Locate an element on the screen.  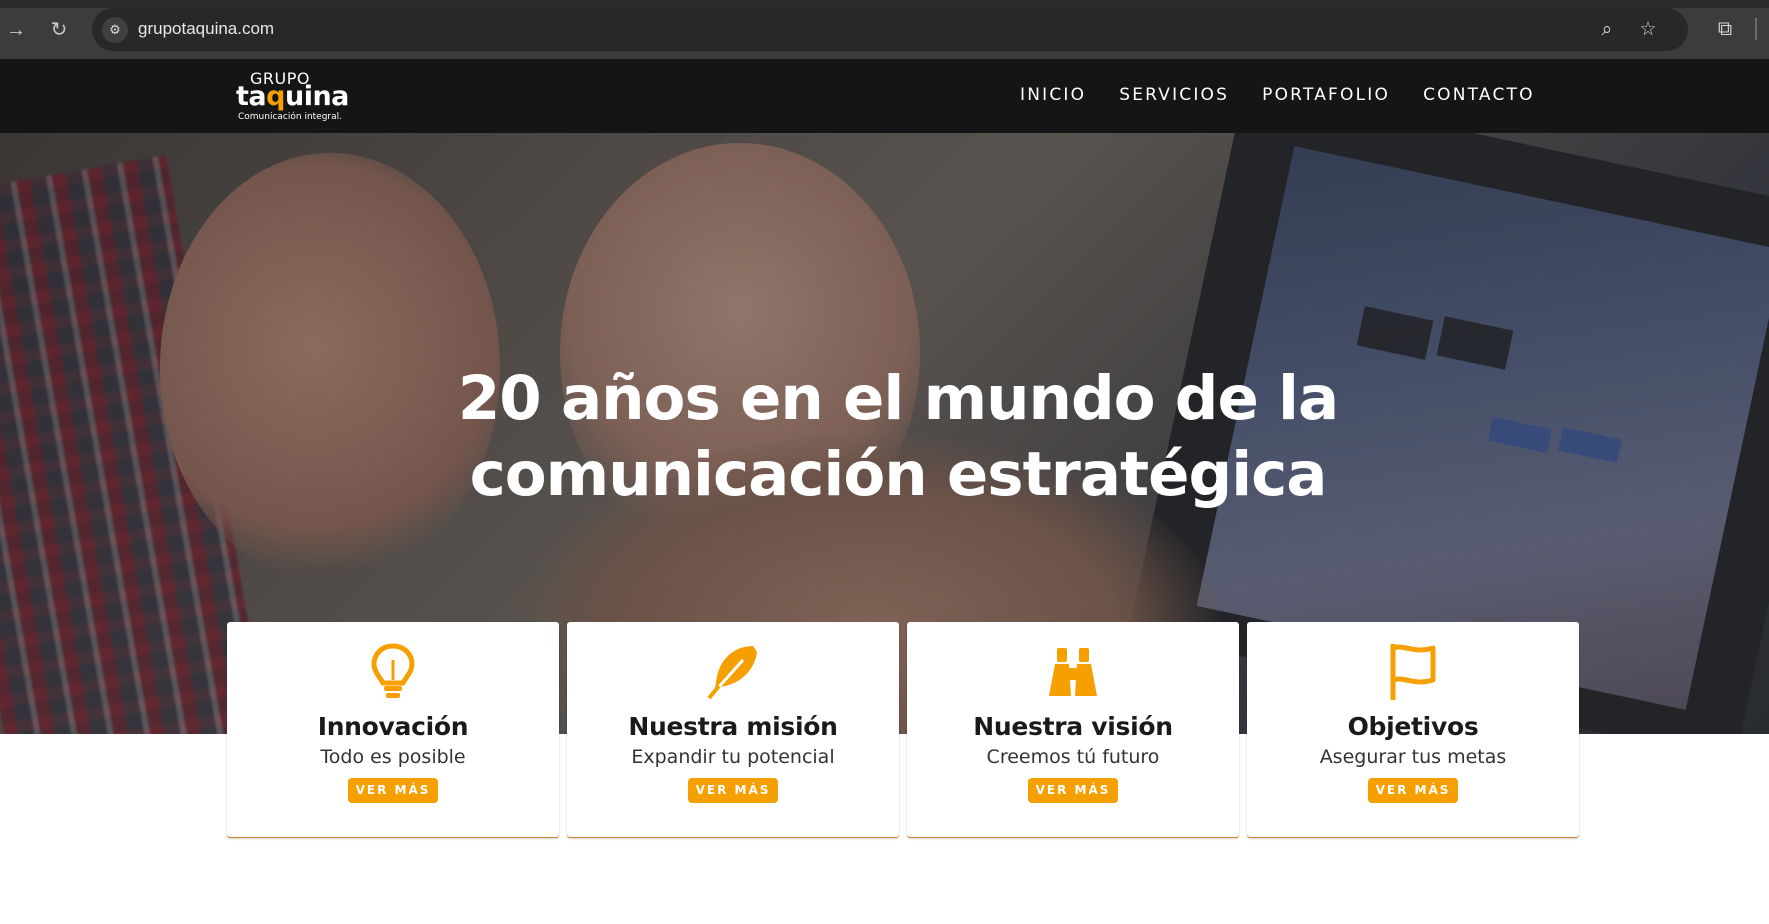
feather-icon is located at coordinates (732, 673).